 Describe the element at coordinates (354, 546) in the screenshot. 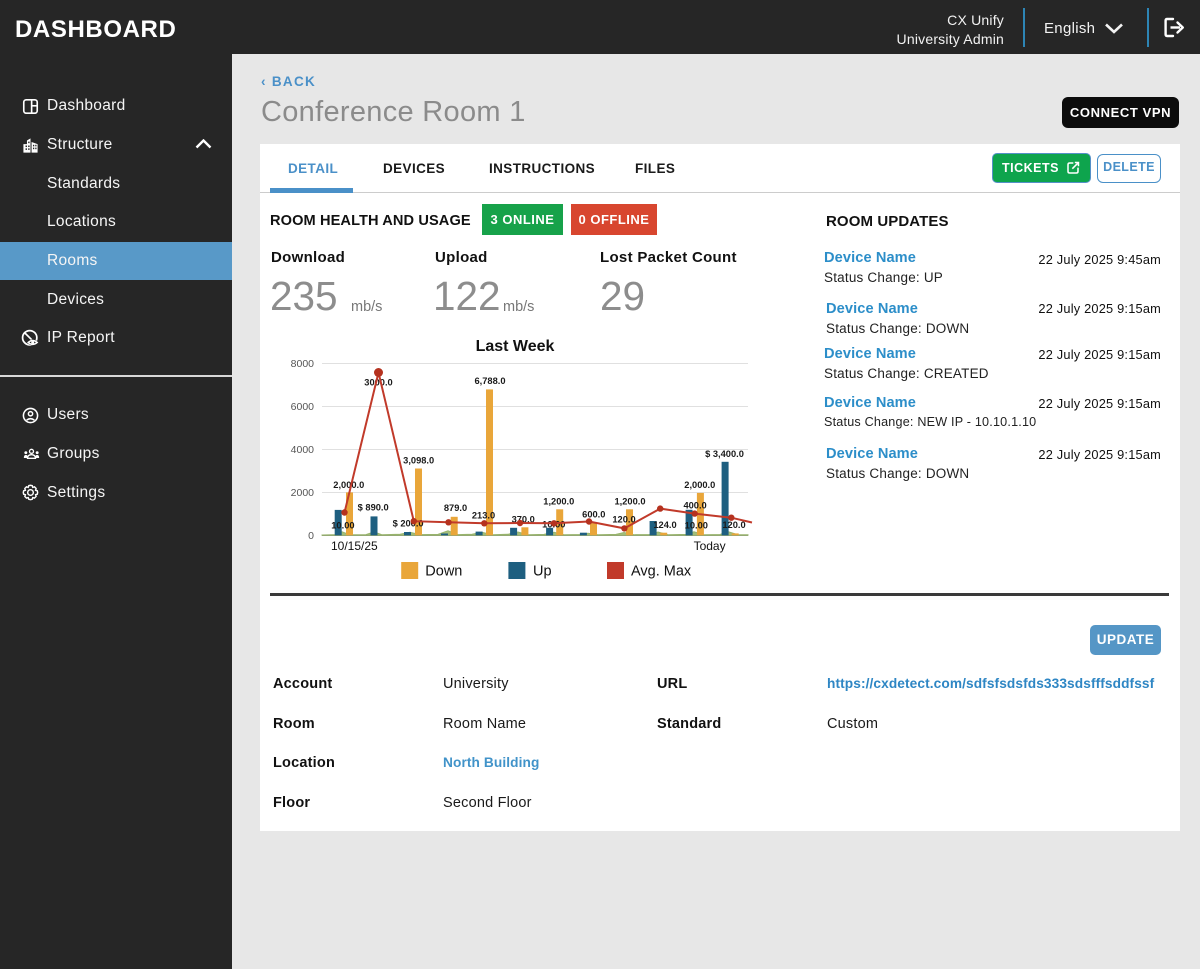

I see `svg-text: 10/15/25` at that location.